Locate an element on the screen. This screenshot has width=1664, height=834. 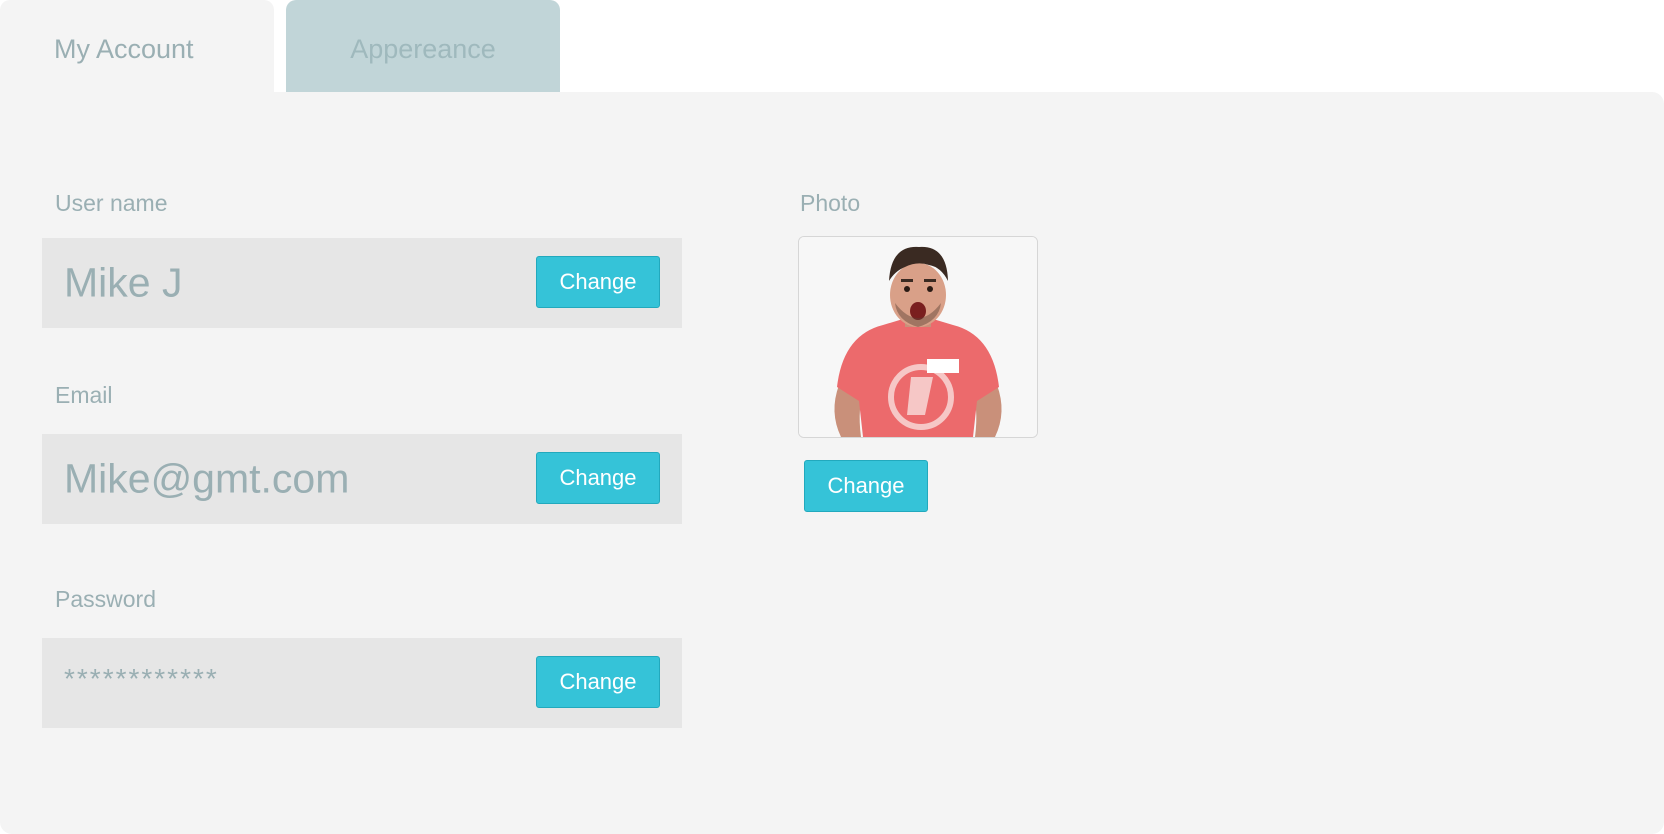
change-email-button: Change is located at coordinates (598, 478).